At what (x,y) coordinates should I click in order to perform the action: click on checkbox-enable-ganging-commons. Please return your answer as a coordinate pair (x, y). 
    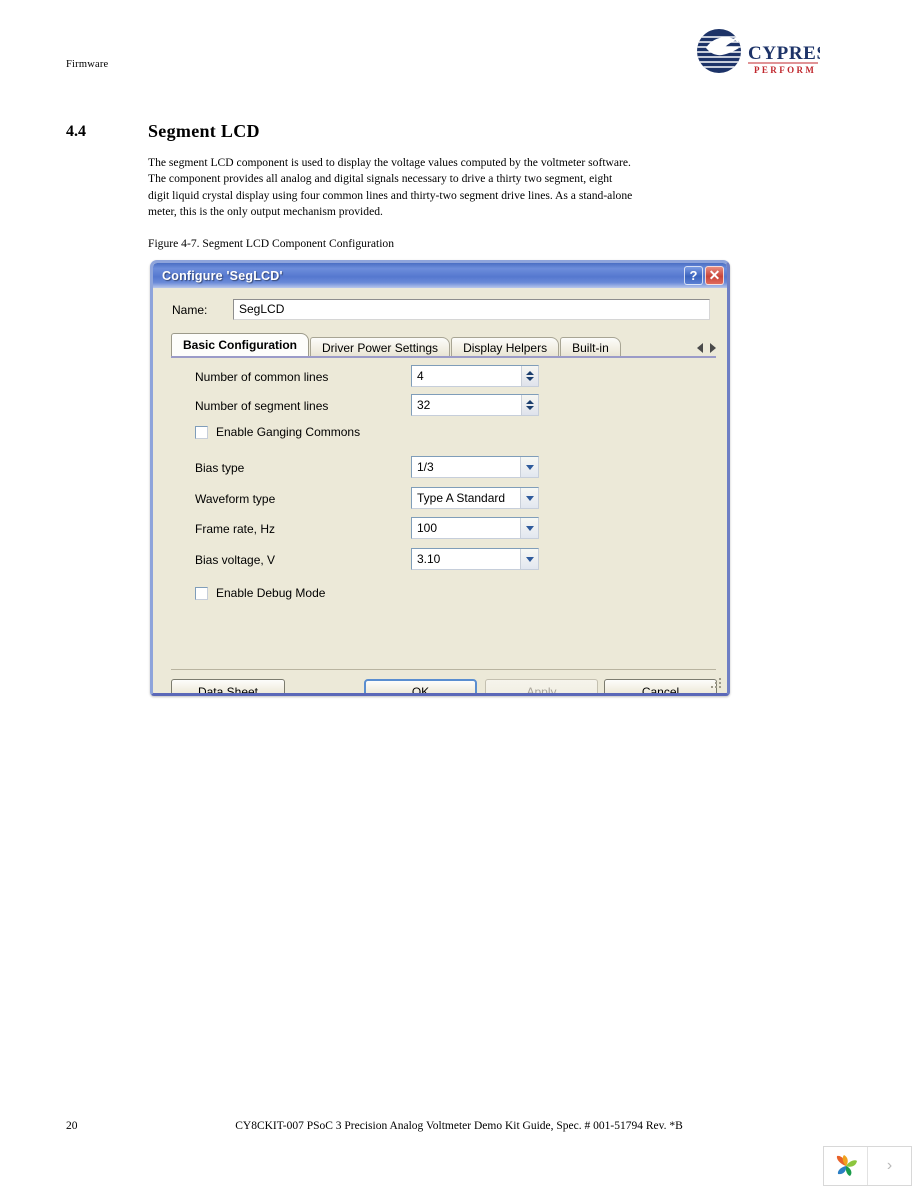
    Looking at the image, I should click on (201, 432).